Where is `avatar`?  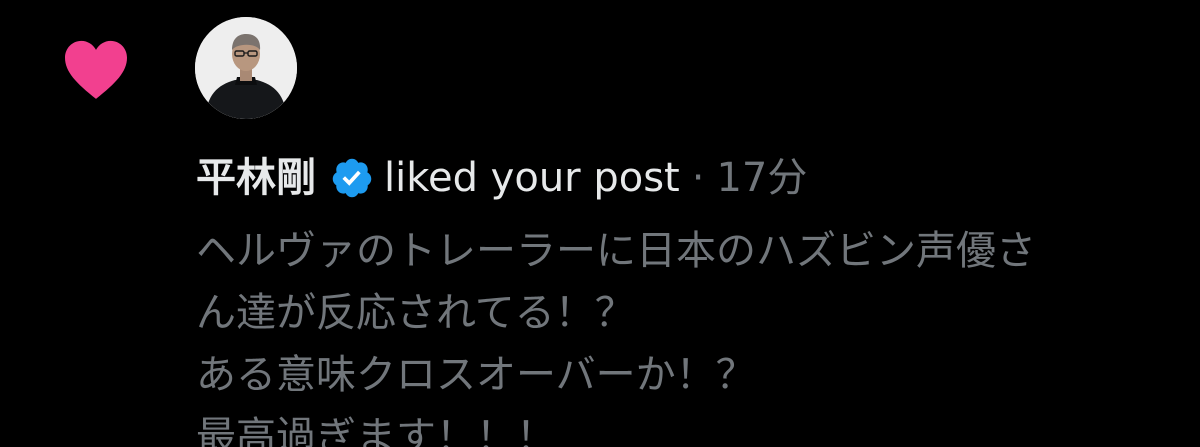 avatar is located at coordinates (246, 68).